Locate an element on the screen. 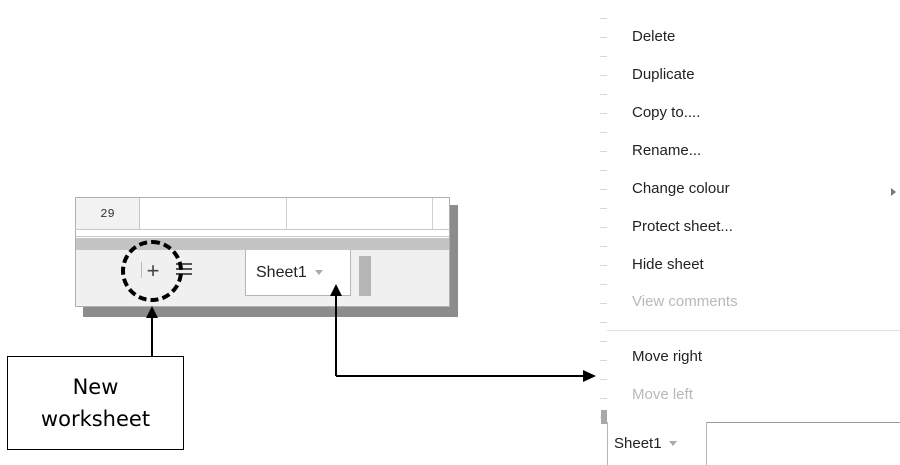 The height and width of the screenshot is (465, 900). menu-item-delete: Delete is located at coordinates (653, 36).